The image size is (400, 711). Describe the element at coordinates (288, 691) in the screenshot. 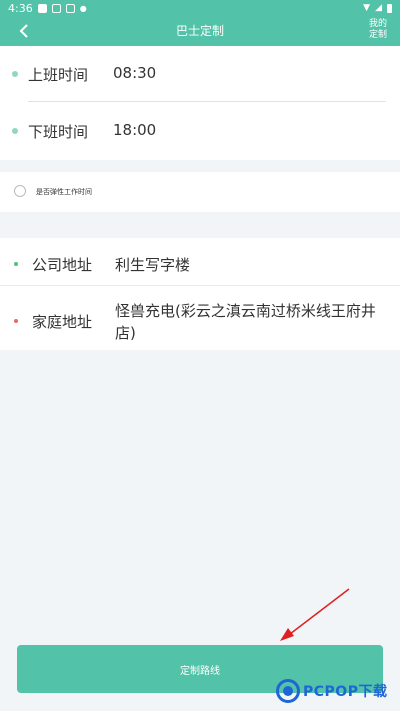

I see `pcpop-logo-icon` at that location.